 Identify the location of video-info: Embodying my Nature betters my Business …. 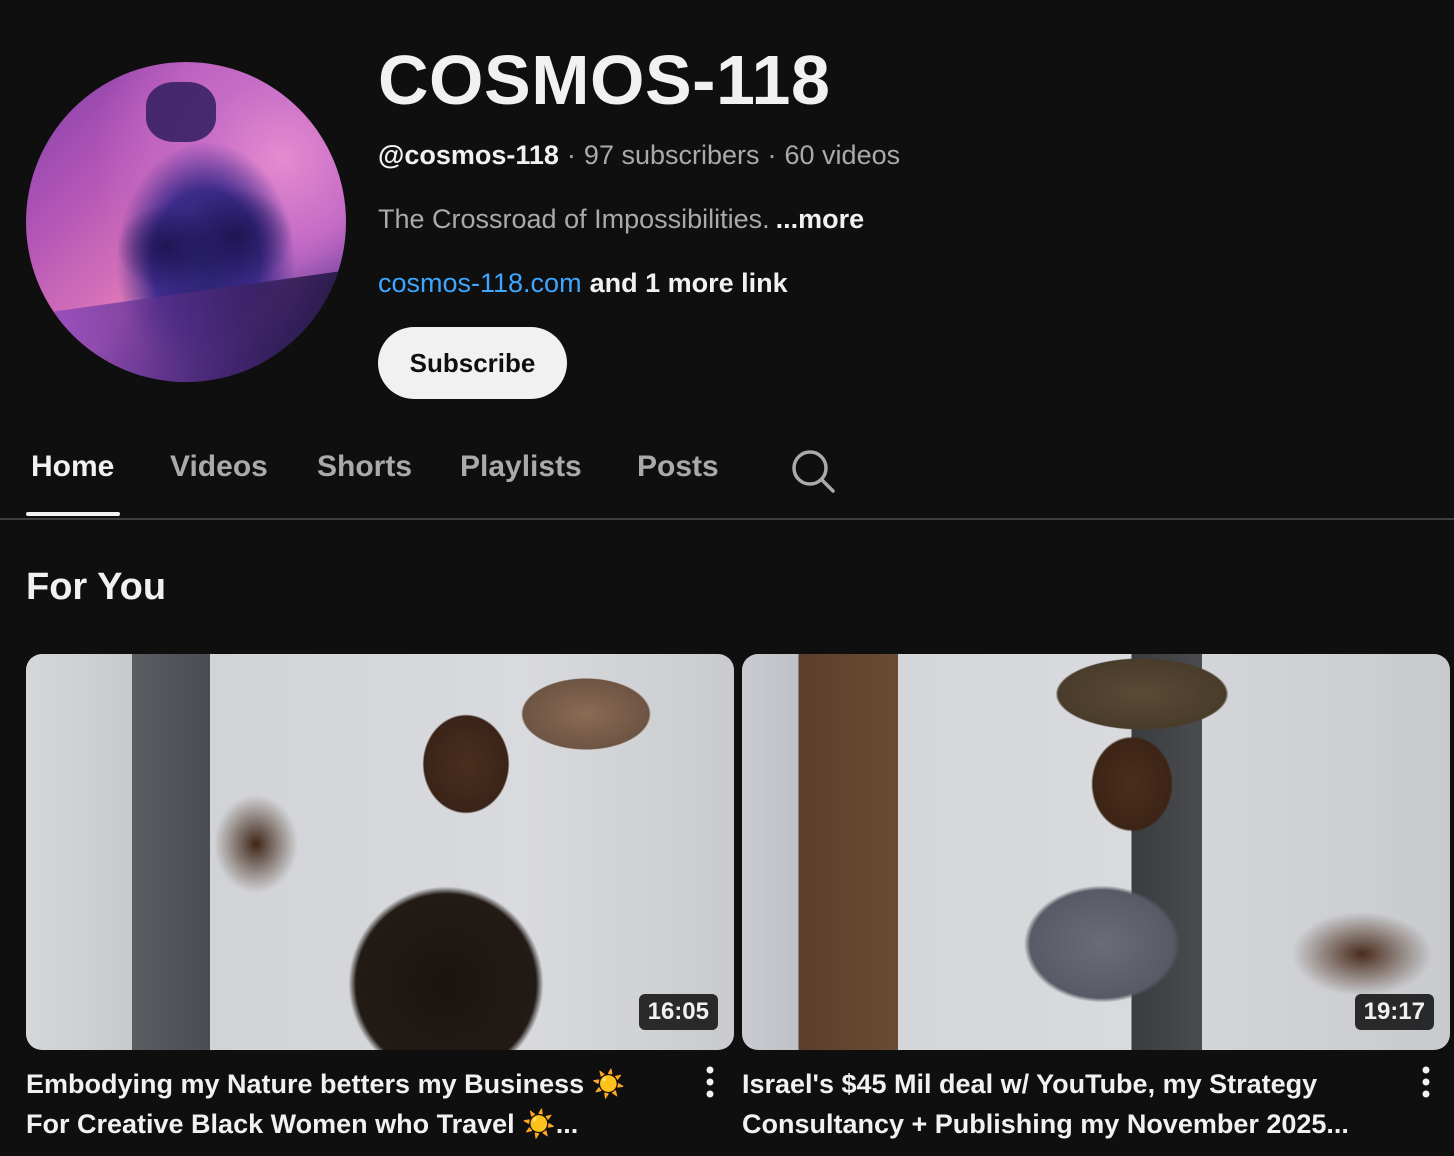
(380, 1110).